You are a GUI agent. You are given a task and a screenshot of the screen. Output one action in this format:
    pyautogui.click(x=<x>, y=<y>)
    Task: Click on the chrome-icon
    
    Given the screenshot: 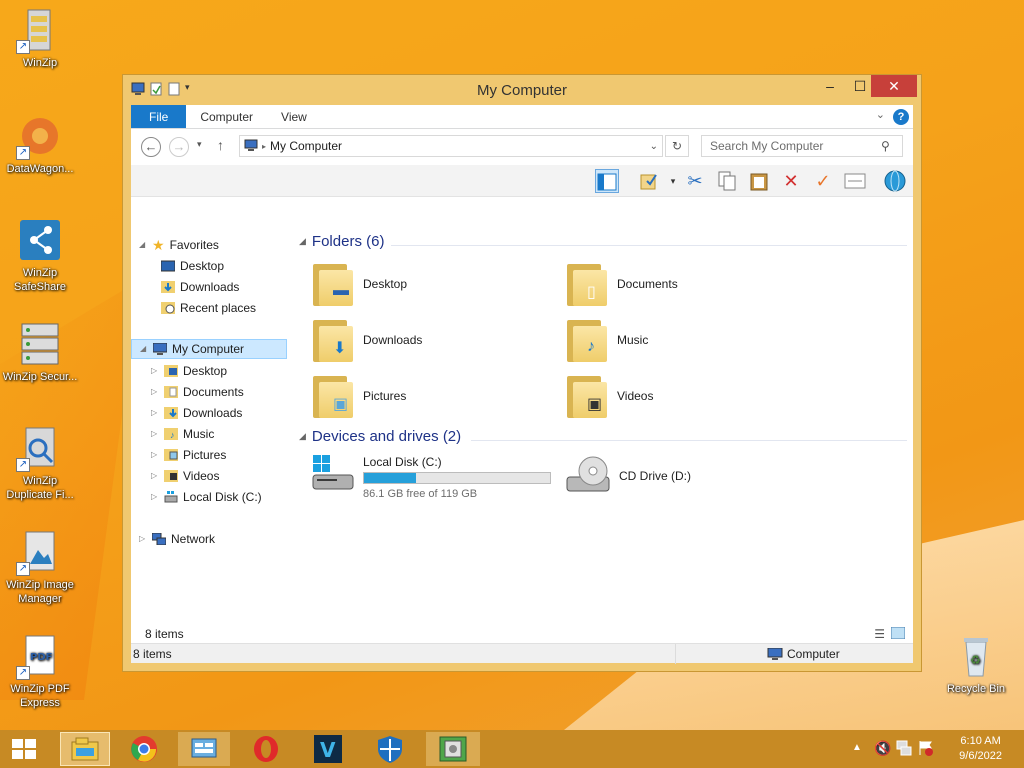 What is the action you would take?
    pyautogui.click(x=144, y=749)
    